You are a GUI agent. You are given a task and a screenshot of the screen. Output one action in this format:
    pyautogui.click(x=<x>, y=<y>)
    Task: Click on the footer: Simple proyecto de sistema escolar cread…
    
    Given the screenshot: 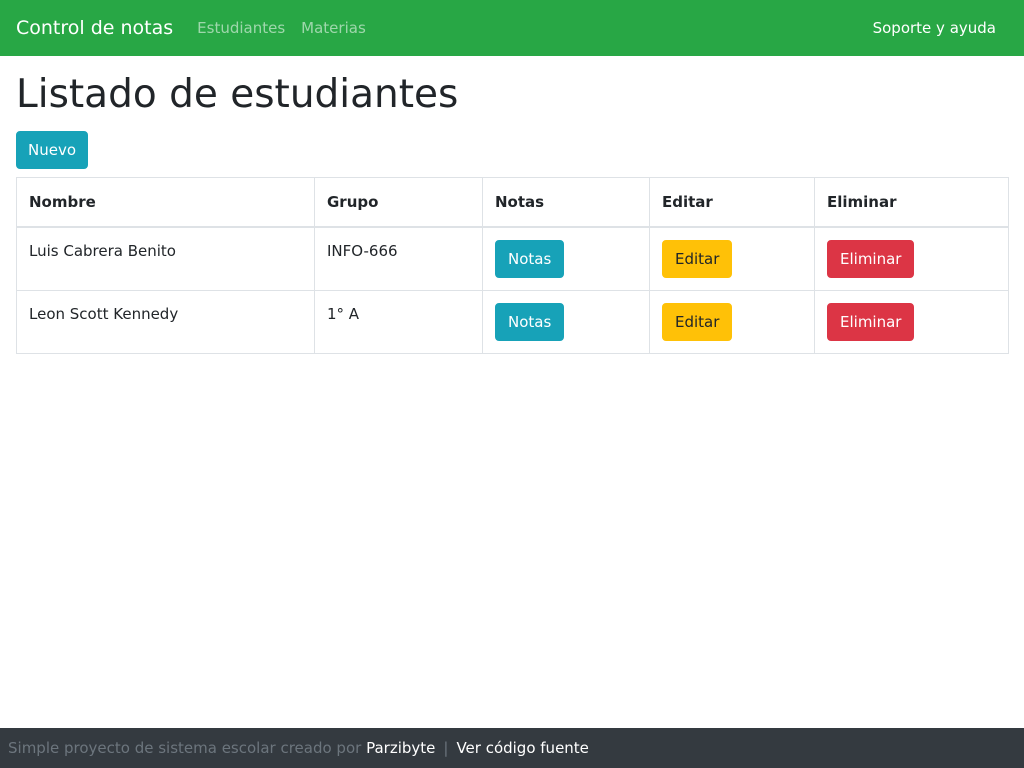 What is the action you would take?
    pyautogui.click(x=512, y=748)
    